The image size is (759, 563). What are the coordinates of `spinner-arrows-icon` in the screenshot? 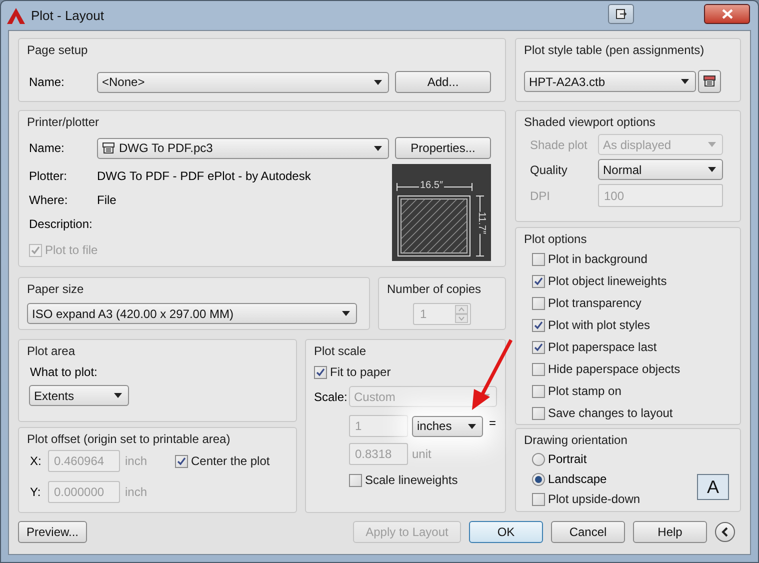 It's located at (461, 314).